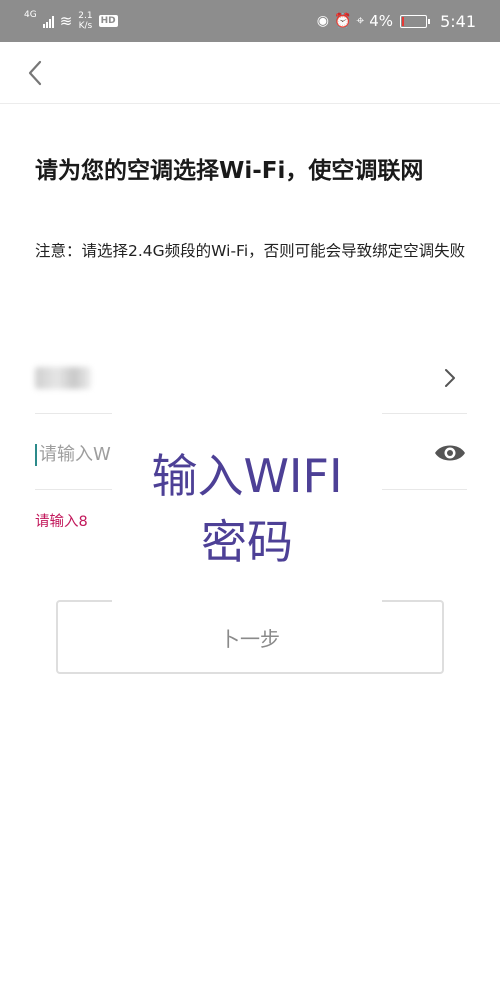  Describe the element at coordinates (247, 509) in the screenshot. I see `overlay-card` at that location.